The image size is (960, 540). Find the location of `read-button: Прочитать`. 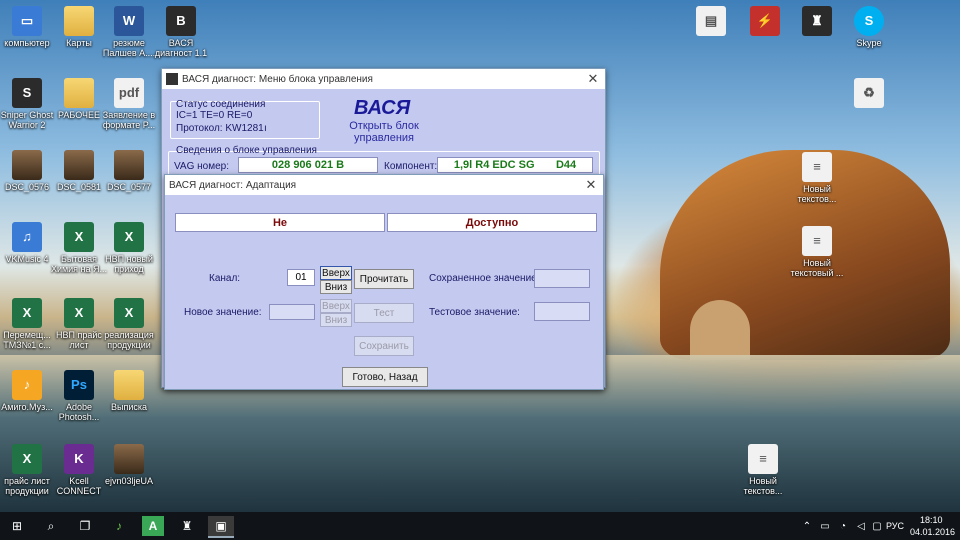

read-button: Прочитать is located at coordinates (384, 279).